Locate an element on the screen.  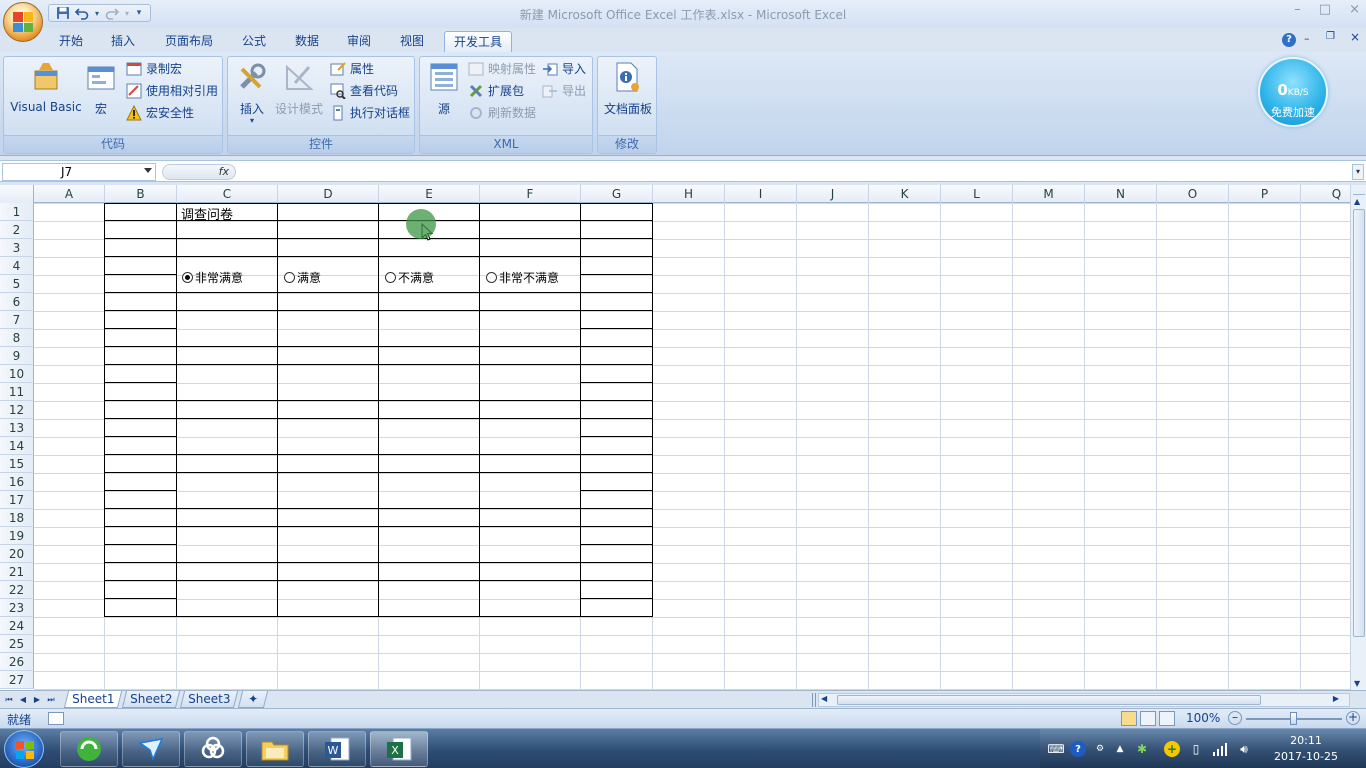
vertical-scrollbar: ▲ ▼ is located at coordinates (1358, 437).